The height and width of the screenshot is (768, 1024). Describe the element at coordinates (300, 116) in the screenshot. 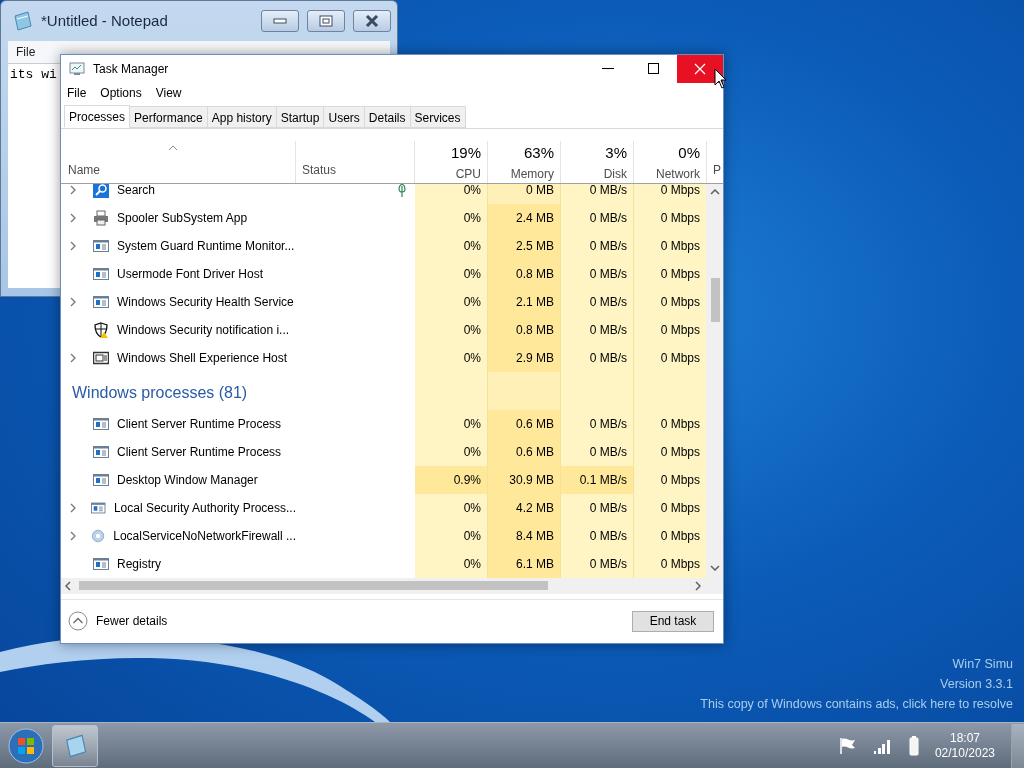

I see `tab: Startup` at that location.